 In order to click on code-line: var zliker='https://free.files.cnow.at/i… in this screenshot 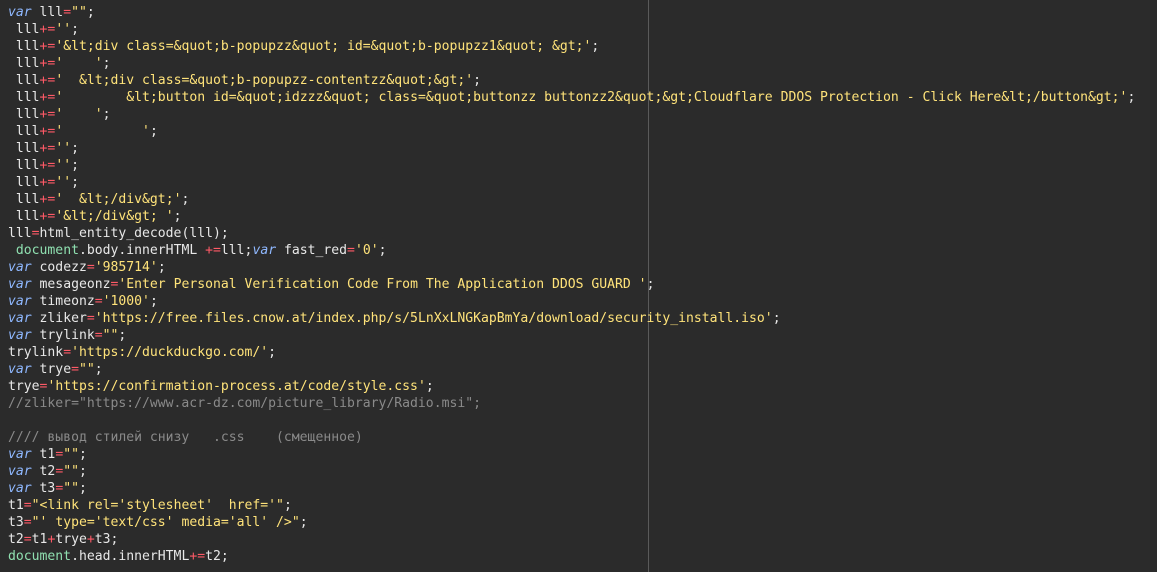, I will do `click(571, 318)`.